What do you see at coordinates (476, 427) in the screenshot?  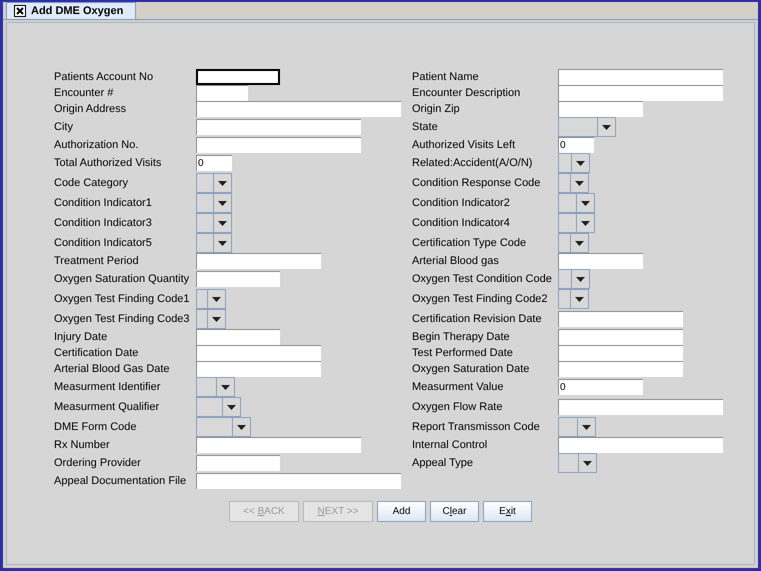 I see `field-label: Report Transmisson Code` at bounding box center [476, 427].